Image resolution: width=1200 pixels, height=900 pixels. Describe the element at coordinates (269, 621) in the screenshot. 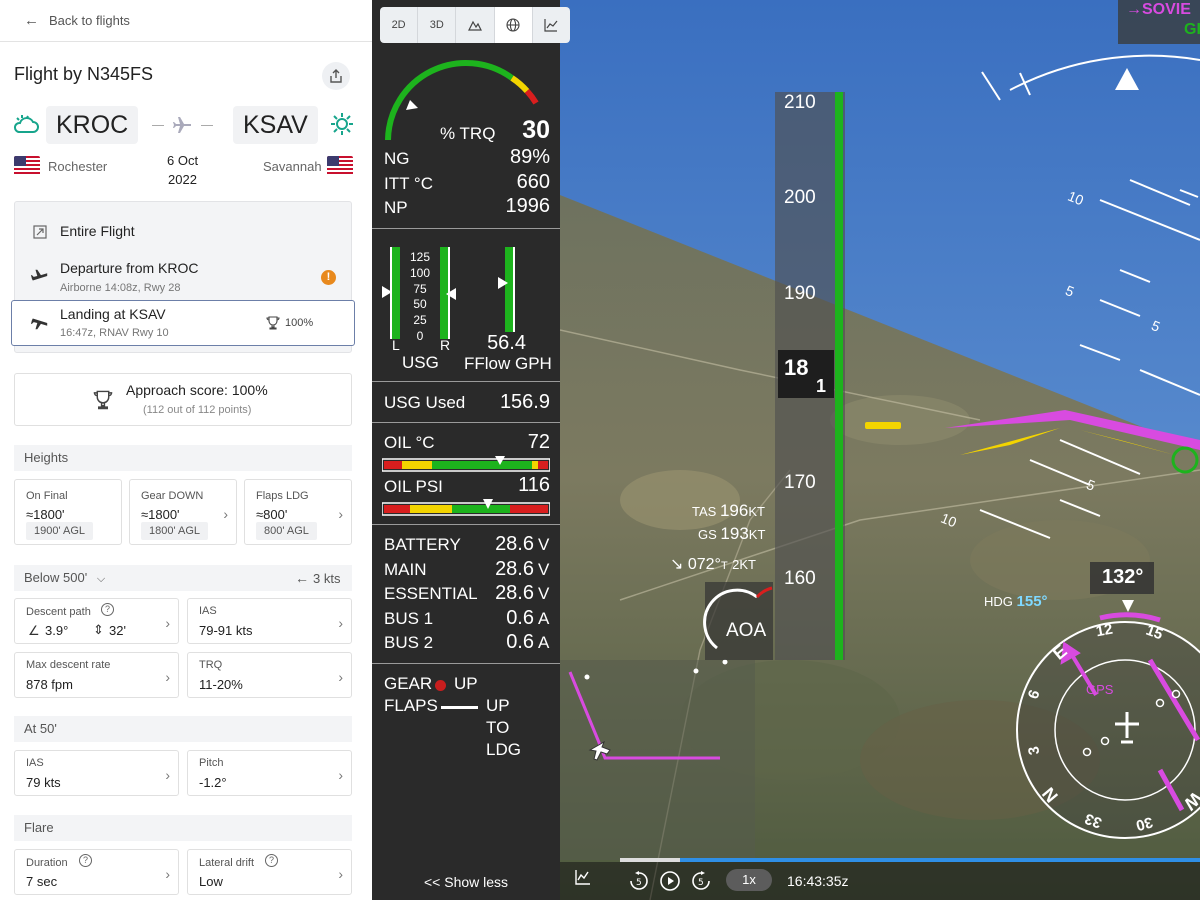

I see `ias-card: IAS 79-91 kts ›` at that location.